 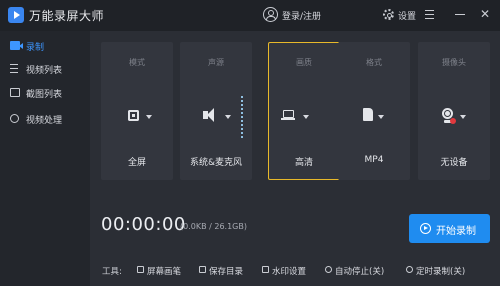 What do you see at coordinates (304, 62) in the screenshot?
I see `card-title: 画质` at bounding box center [304, 62].